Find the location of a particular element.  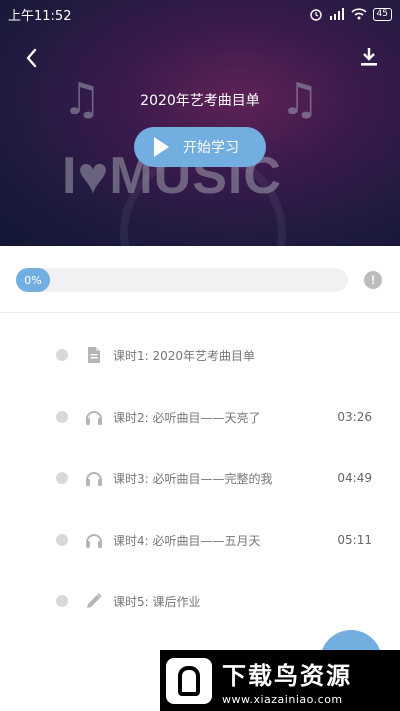

pencil-icon is located at coordinates (94, 600).